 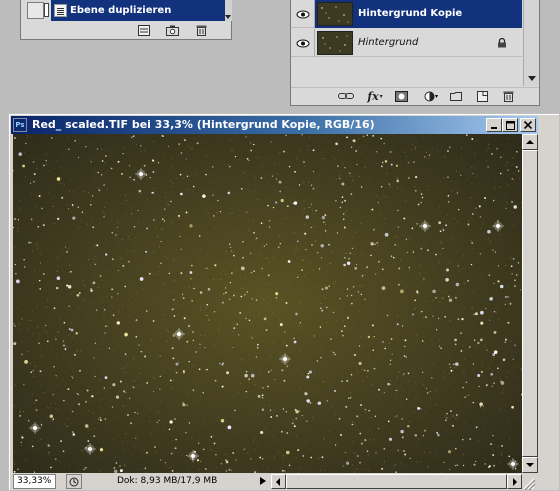 I want to click on history-state-marker, so click(x=46, y=10).